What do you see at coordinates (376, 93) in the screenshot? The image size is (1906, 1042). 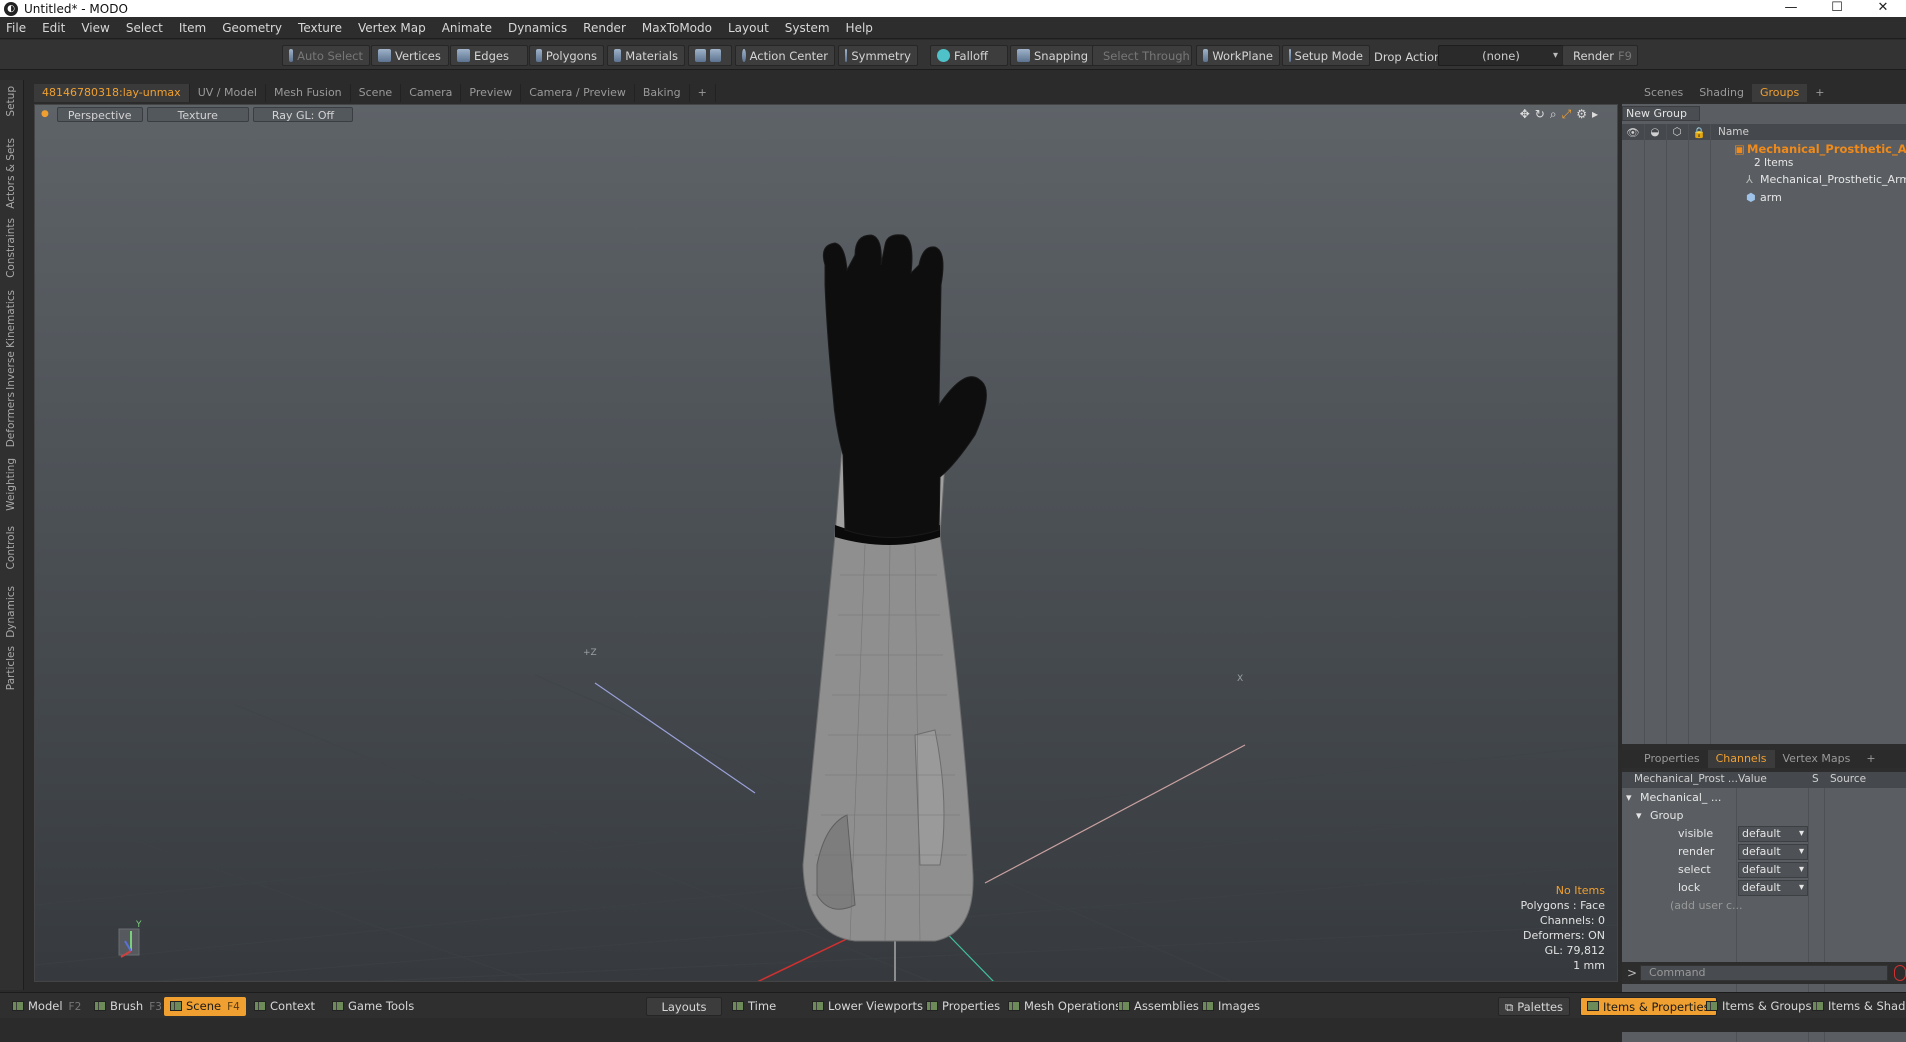 I see `tab-scene: Scene` at bounding box center [376, 93].